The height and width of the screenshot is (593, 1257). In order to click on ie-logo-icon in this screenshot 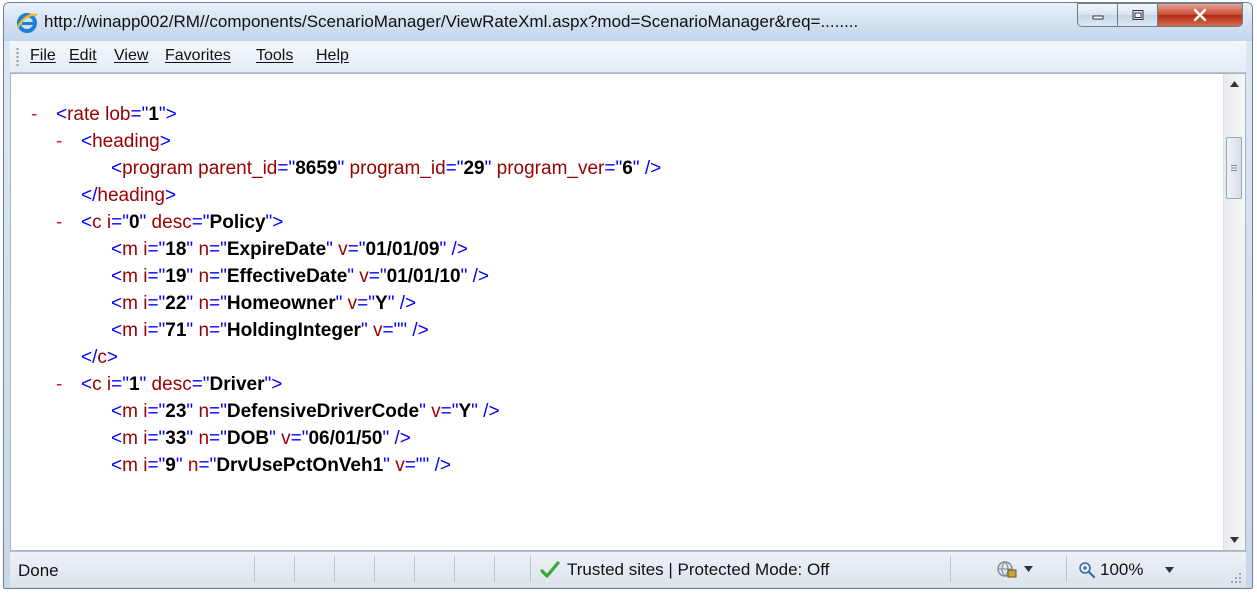, I will do `click(27, 23)`.